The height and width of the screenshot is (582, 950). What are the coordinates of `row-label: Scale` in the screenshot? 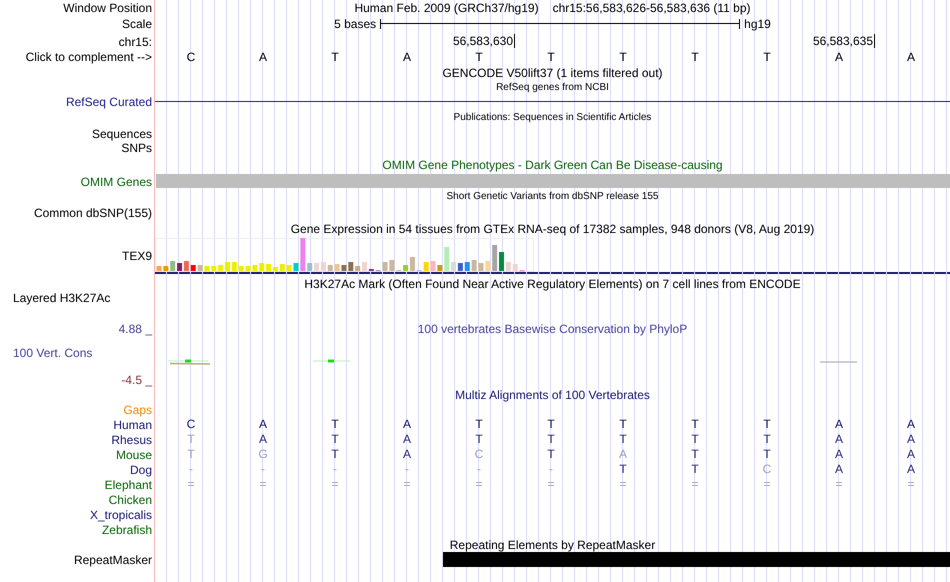 It's located at (137, 23).